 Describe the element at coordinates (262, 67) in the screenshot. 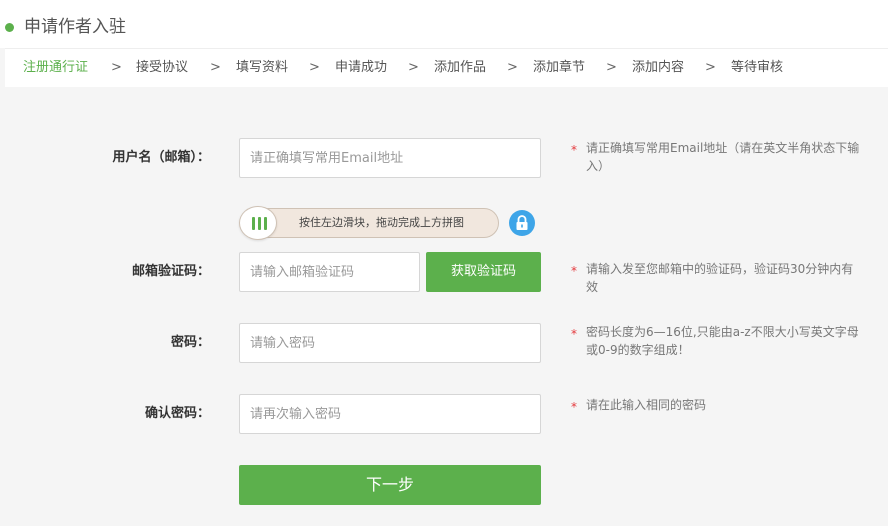

I see `step-fill-info: 填写资料` at that location.